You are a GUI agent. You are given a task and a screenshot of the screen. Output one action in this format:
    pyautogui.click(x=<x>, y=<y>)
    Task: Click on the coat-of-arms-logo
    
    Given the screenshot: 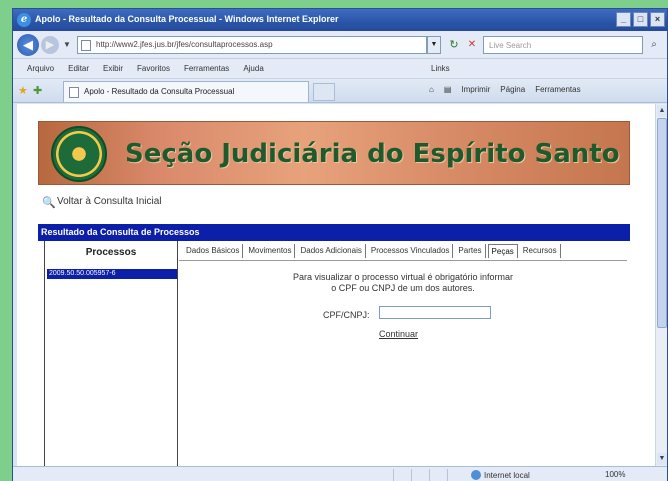 What is the action you would take?
    pyautogui.click(x=79, y=154)
    